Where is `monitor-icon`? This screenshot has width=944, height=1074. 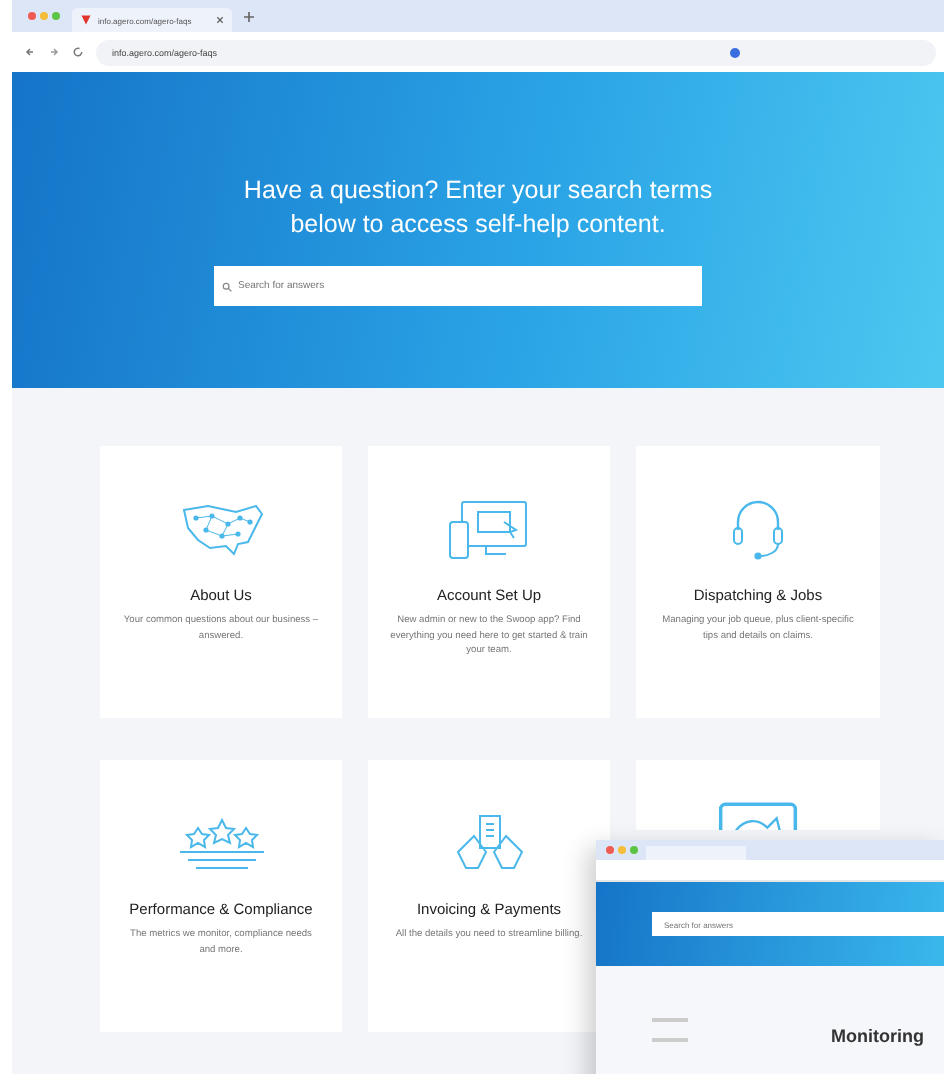 monitor-icon is located at coordinates (758, 816).